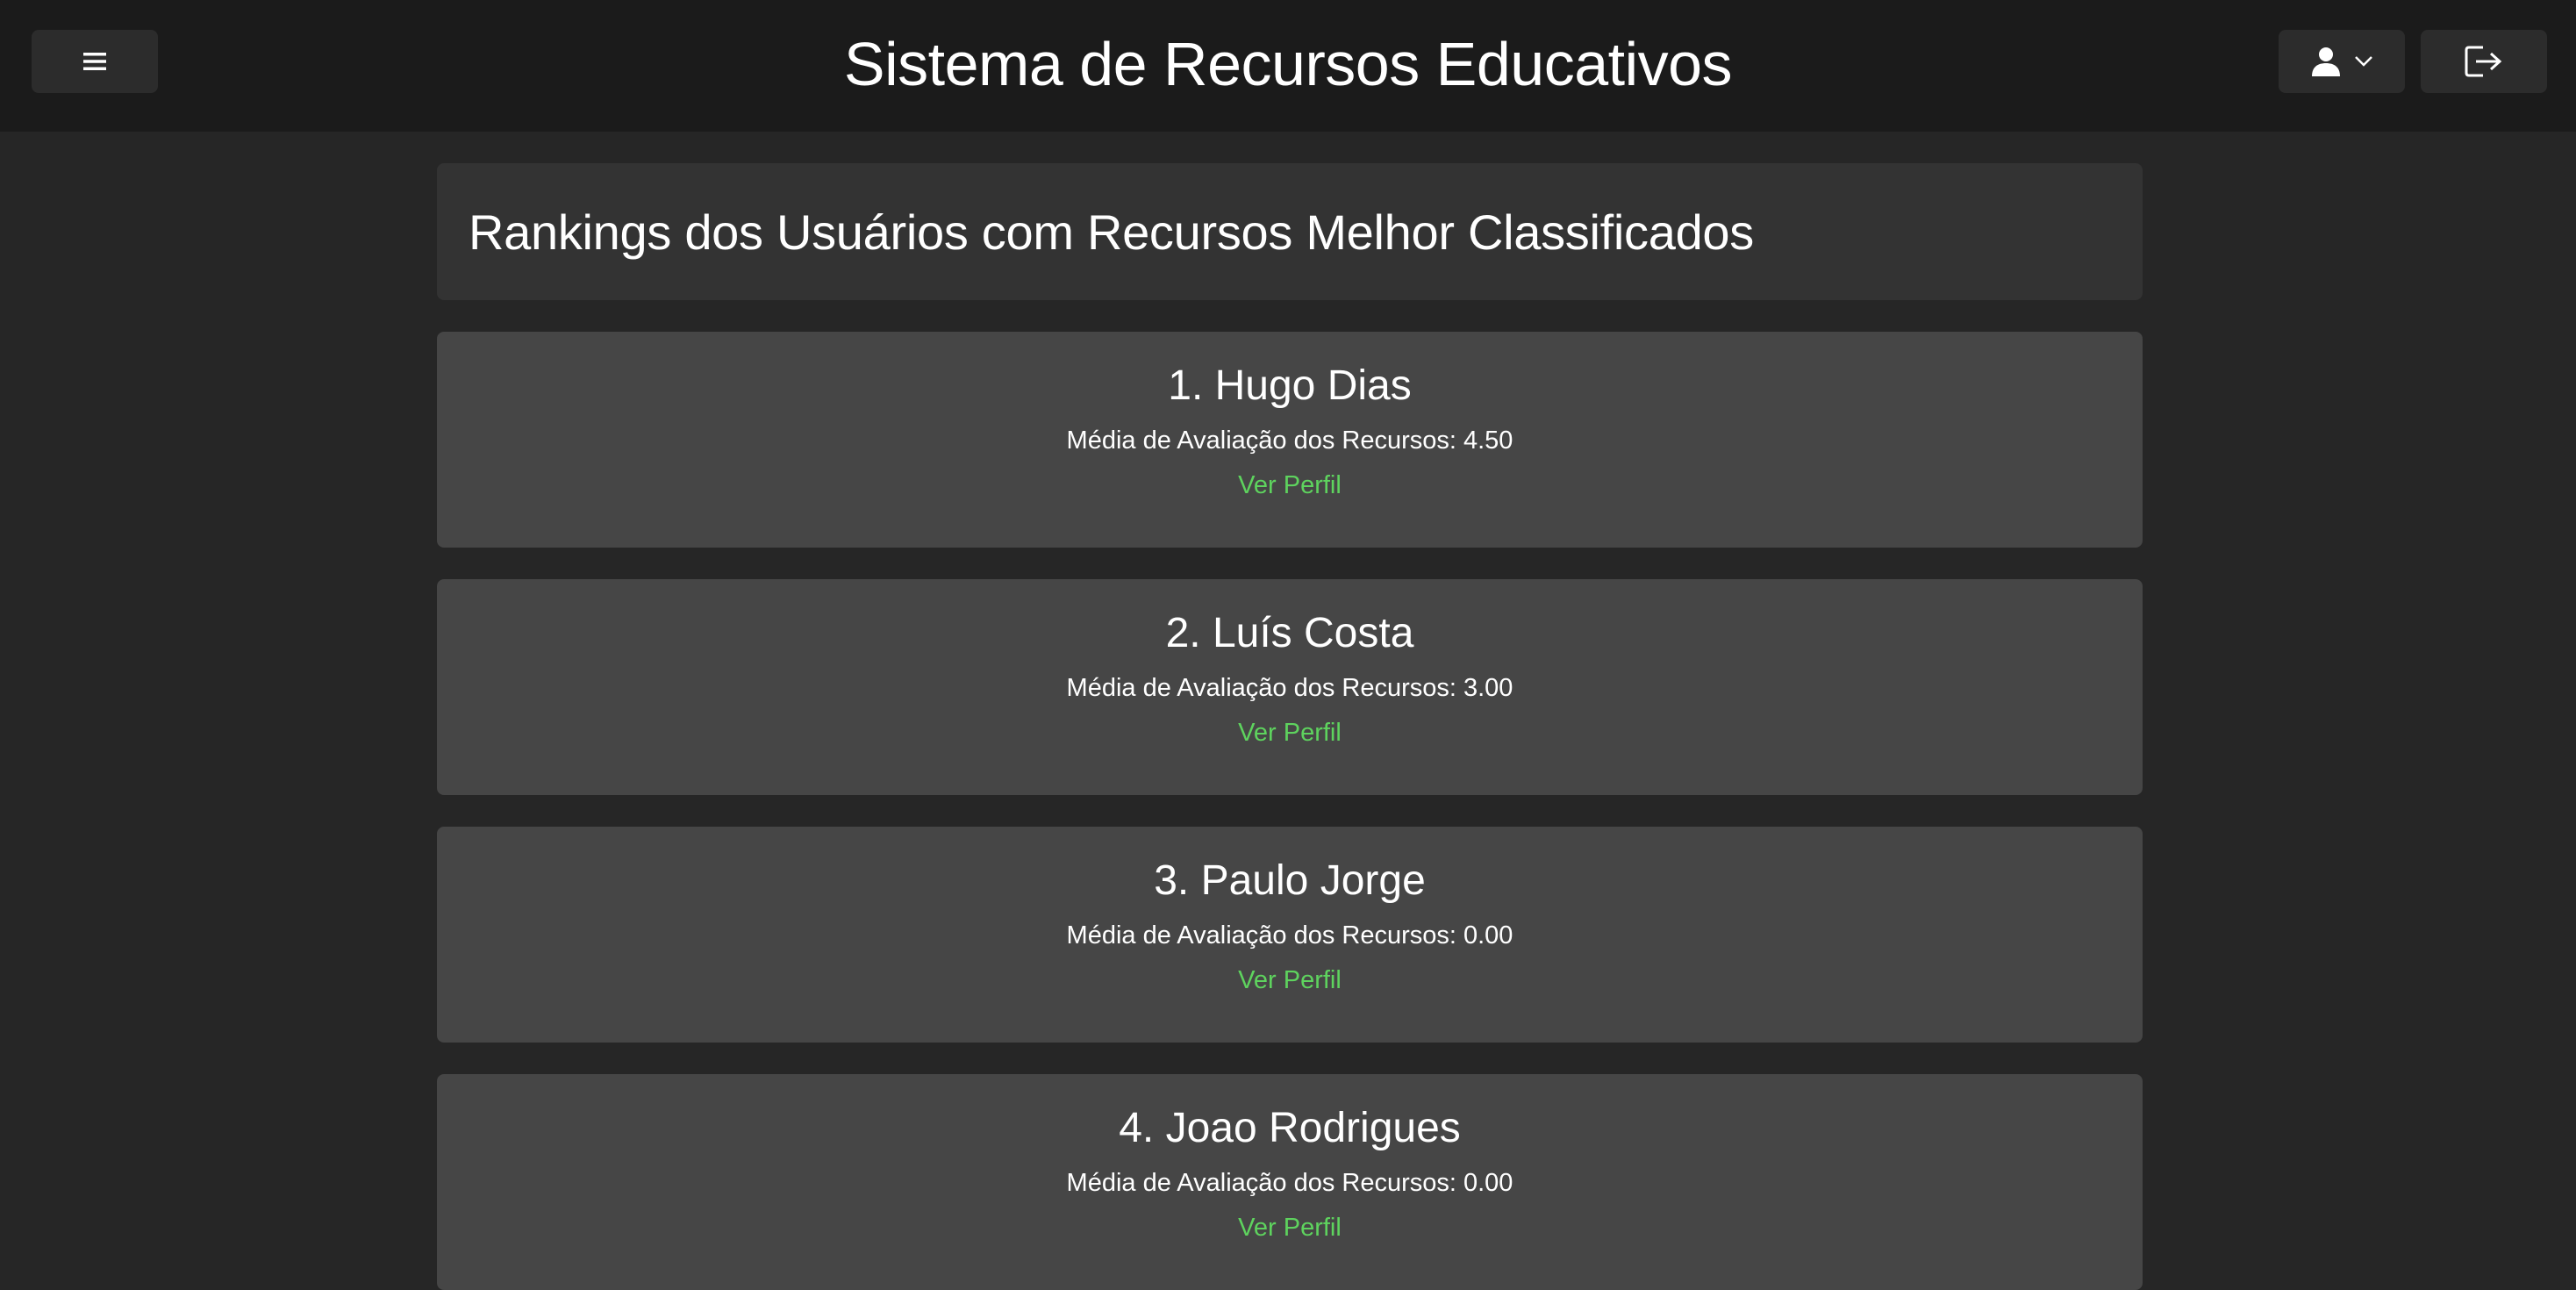  What do you see at coordinates (1290, 880) in the screenshot?
I see `ranking-user-name: 3. Paulo Jorge` at bounding box center [1290, 880].